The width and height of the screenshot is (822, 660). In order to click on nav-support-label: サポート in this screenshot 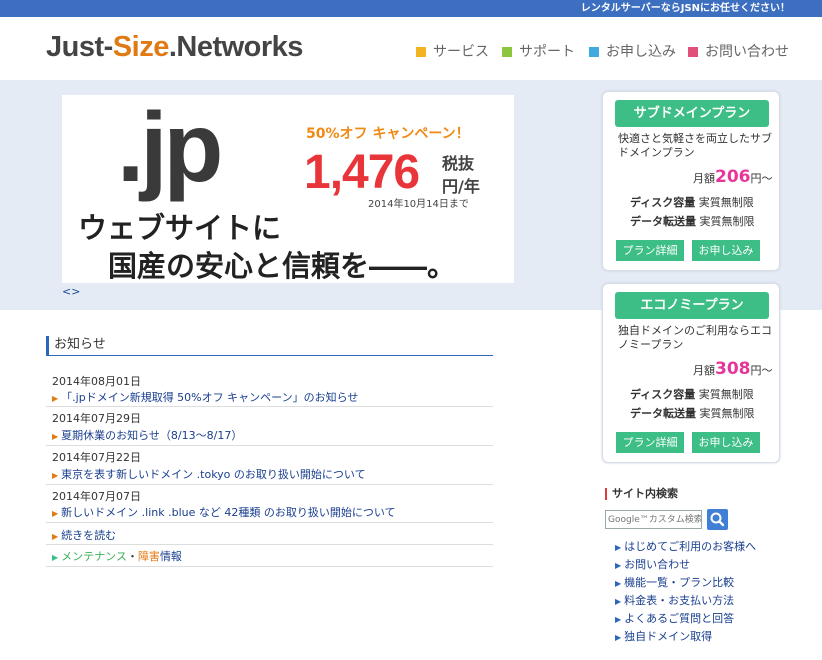, I will do `click(547, 52)`.